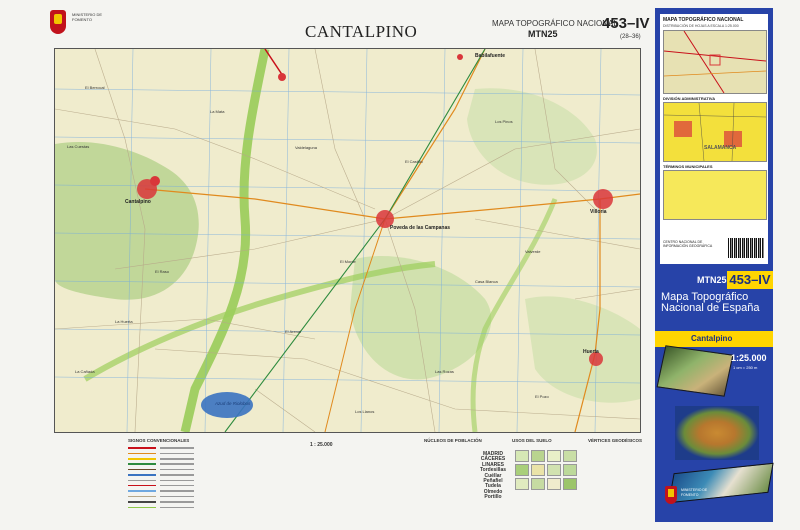  I want to click on cover-scale-sub: 1 cm = 250 m, so click(745, 367).